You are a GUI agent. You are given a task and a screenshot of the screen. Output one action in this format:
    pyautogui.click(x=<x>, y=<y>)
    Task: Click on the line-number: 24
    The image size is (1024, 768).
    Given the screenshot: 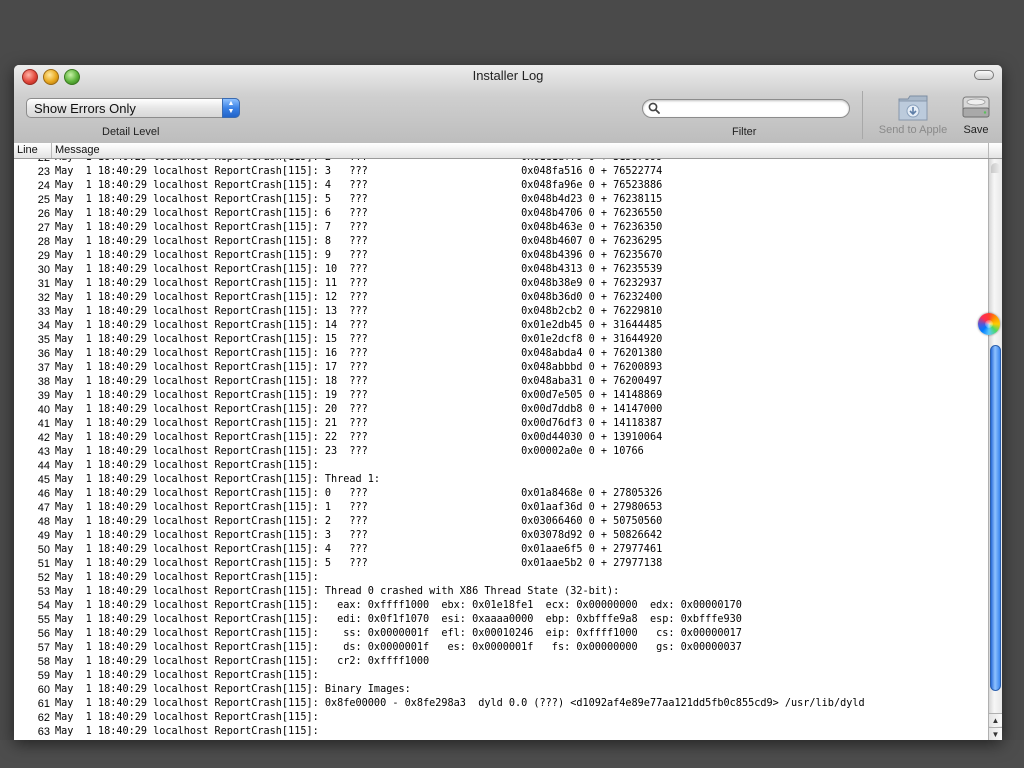 What is the action you would take?
    pyautogui.click(x=43, y=186)
    